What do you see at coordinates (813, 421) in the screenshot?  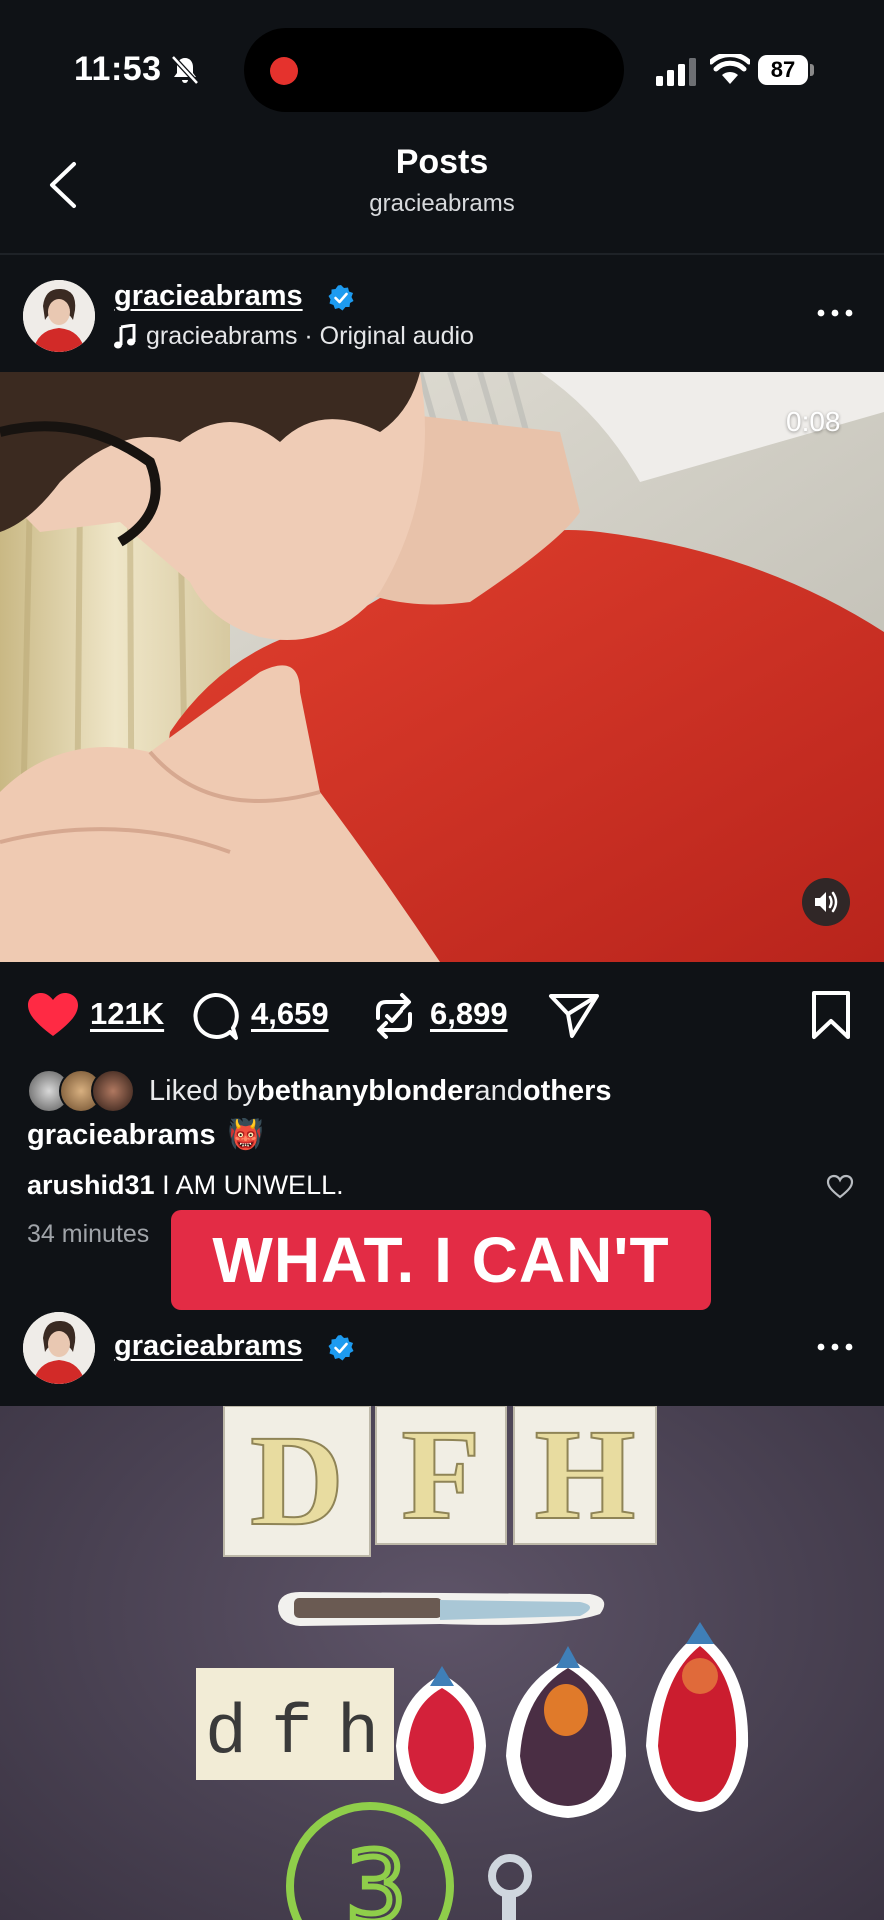 I see `video-timer: 0:08` at bounding box center [813, 421].